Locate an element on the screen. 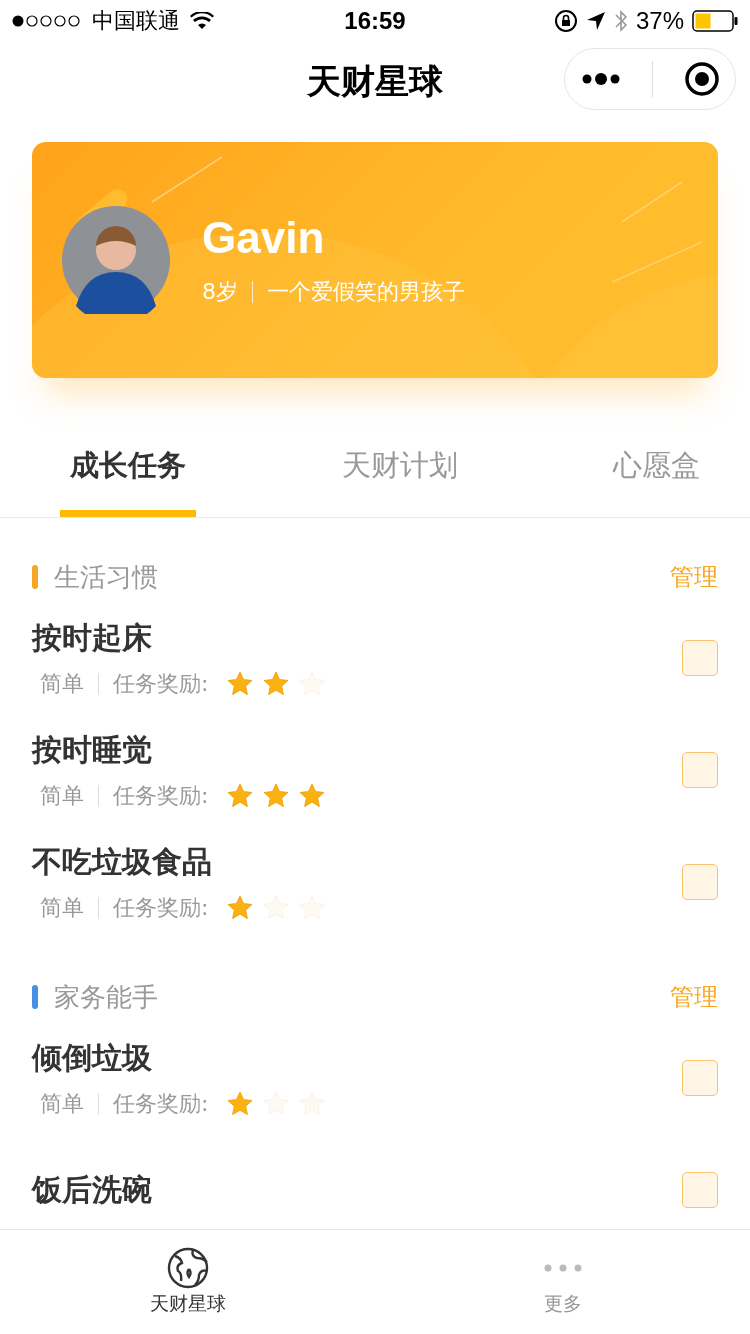 The height and width of the screenshot is (1334, 750). page-title: 天财星球 is located at coordinates (375, 81).